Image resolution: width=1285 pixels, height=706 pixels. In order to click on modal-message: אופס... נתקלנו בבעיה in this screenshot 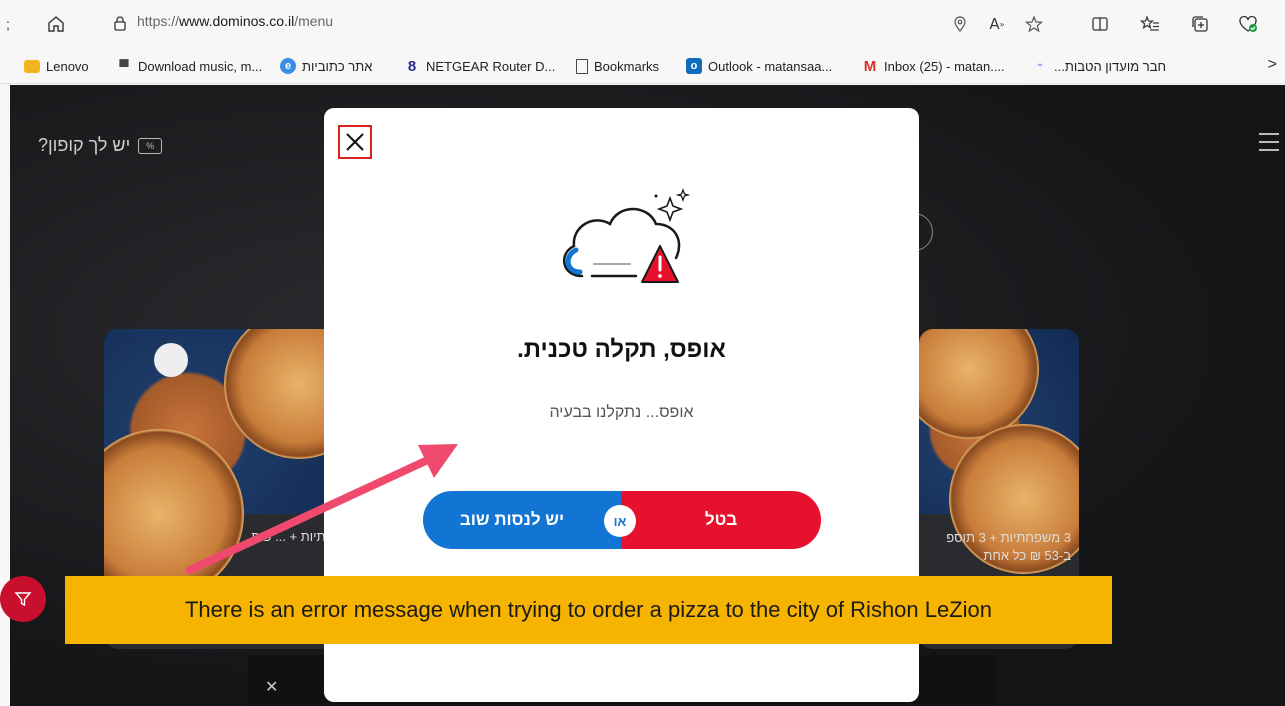, I will do `click(621, 412)`.